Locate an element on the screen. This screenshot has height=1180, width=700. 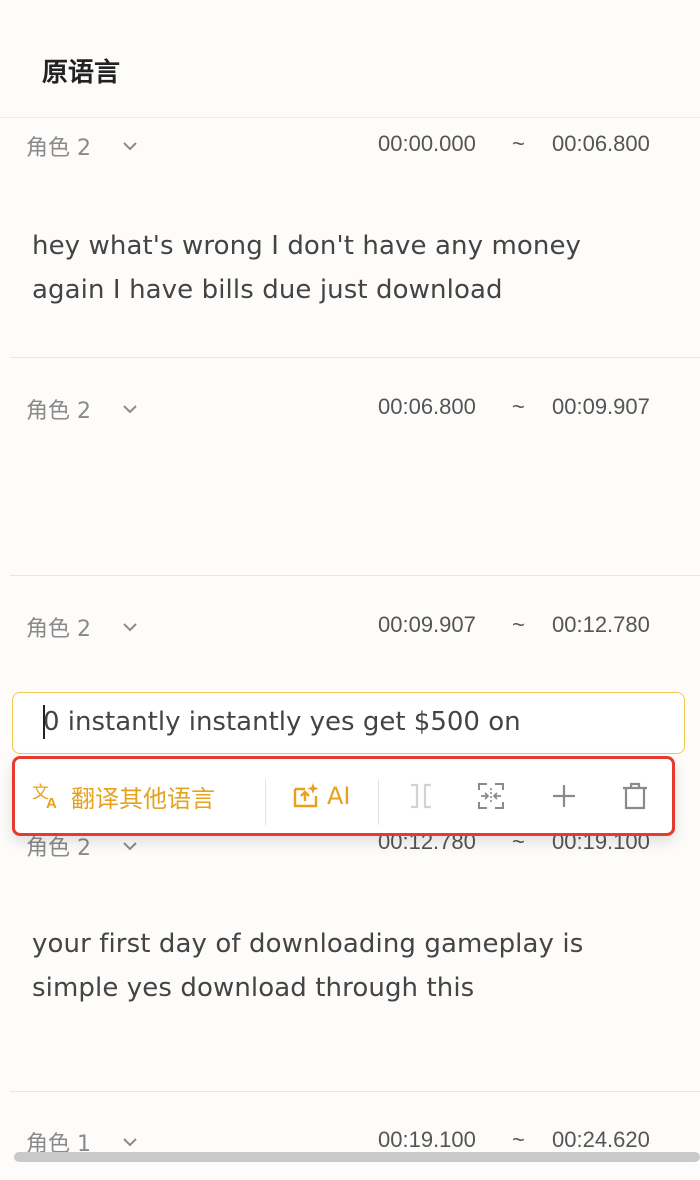
segment-text-editor: 0 instantly instantly yes get $500 on is located at coordinates (348, 723).